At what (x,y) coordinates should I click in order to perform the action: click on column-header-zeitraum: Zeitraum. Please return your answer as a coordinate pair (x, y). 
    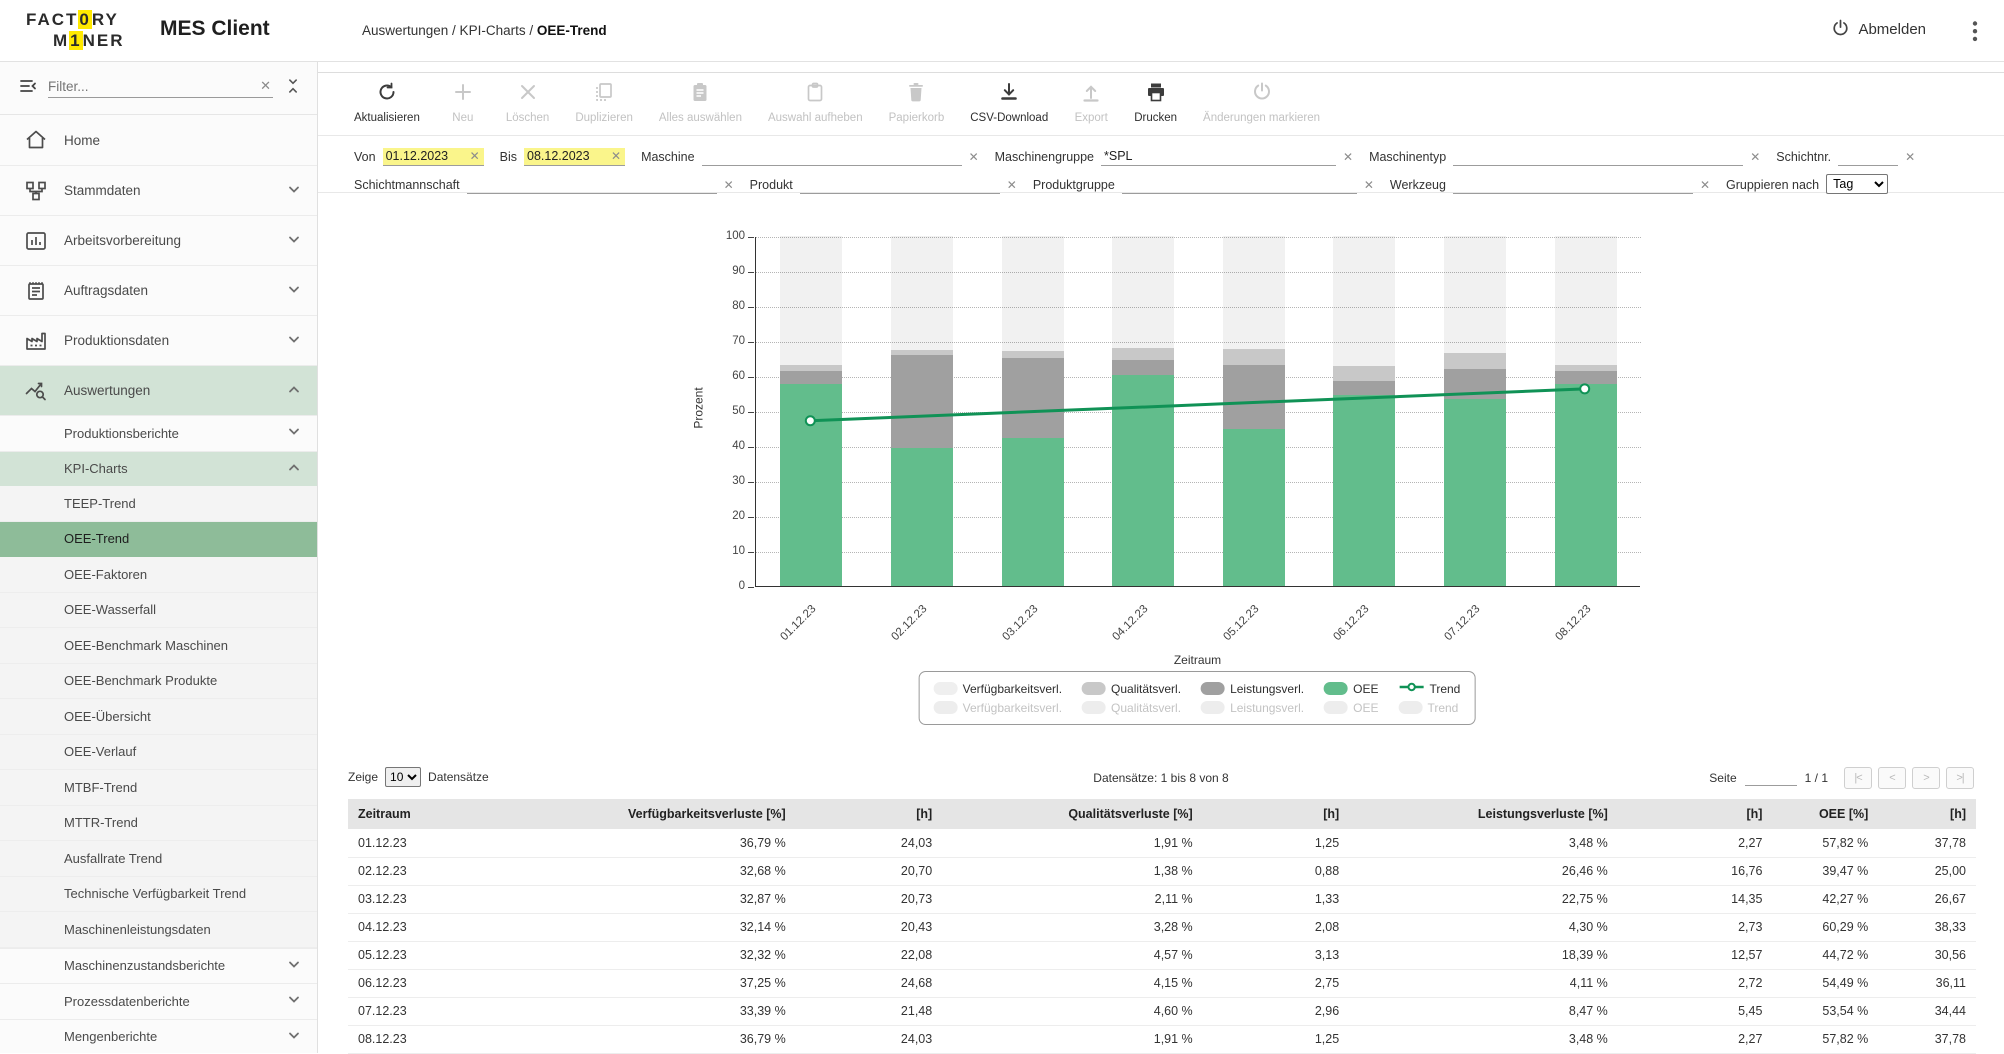
    Looking at the image, I should click on (409, 814).